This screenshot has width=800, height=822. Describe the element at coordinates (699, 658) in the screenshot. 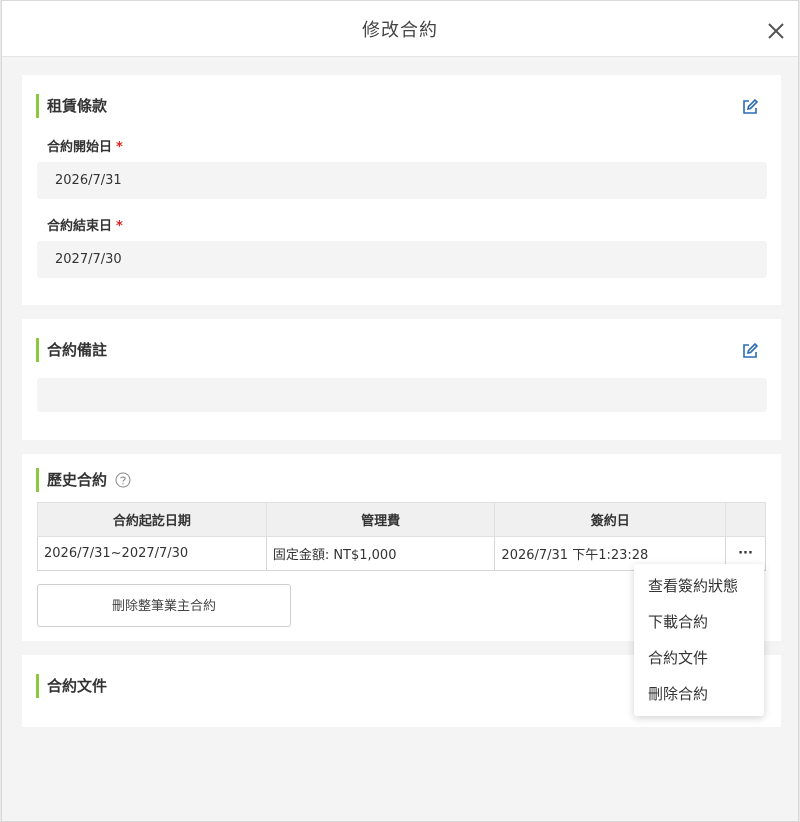

I see `menu-item-contract-documents: 合約文件` at that location.